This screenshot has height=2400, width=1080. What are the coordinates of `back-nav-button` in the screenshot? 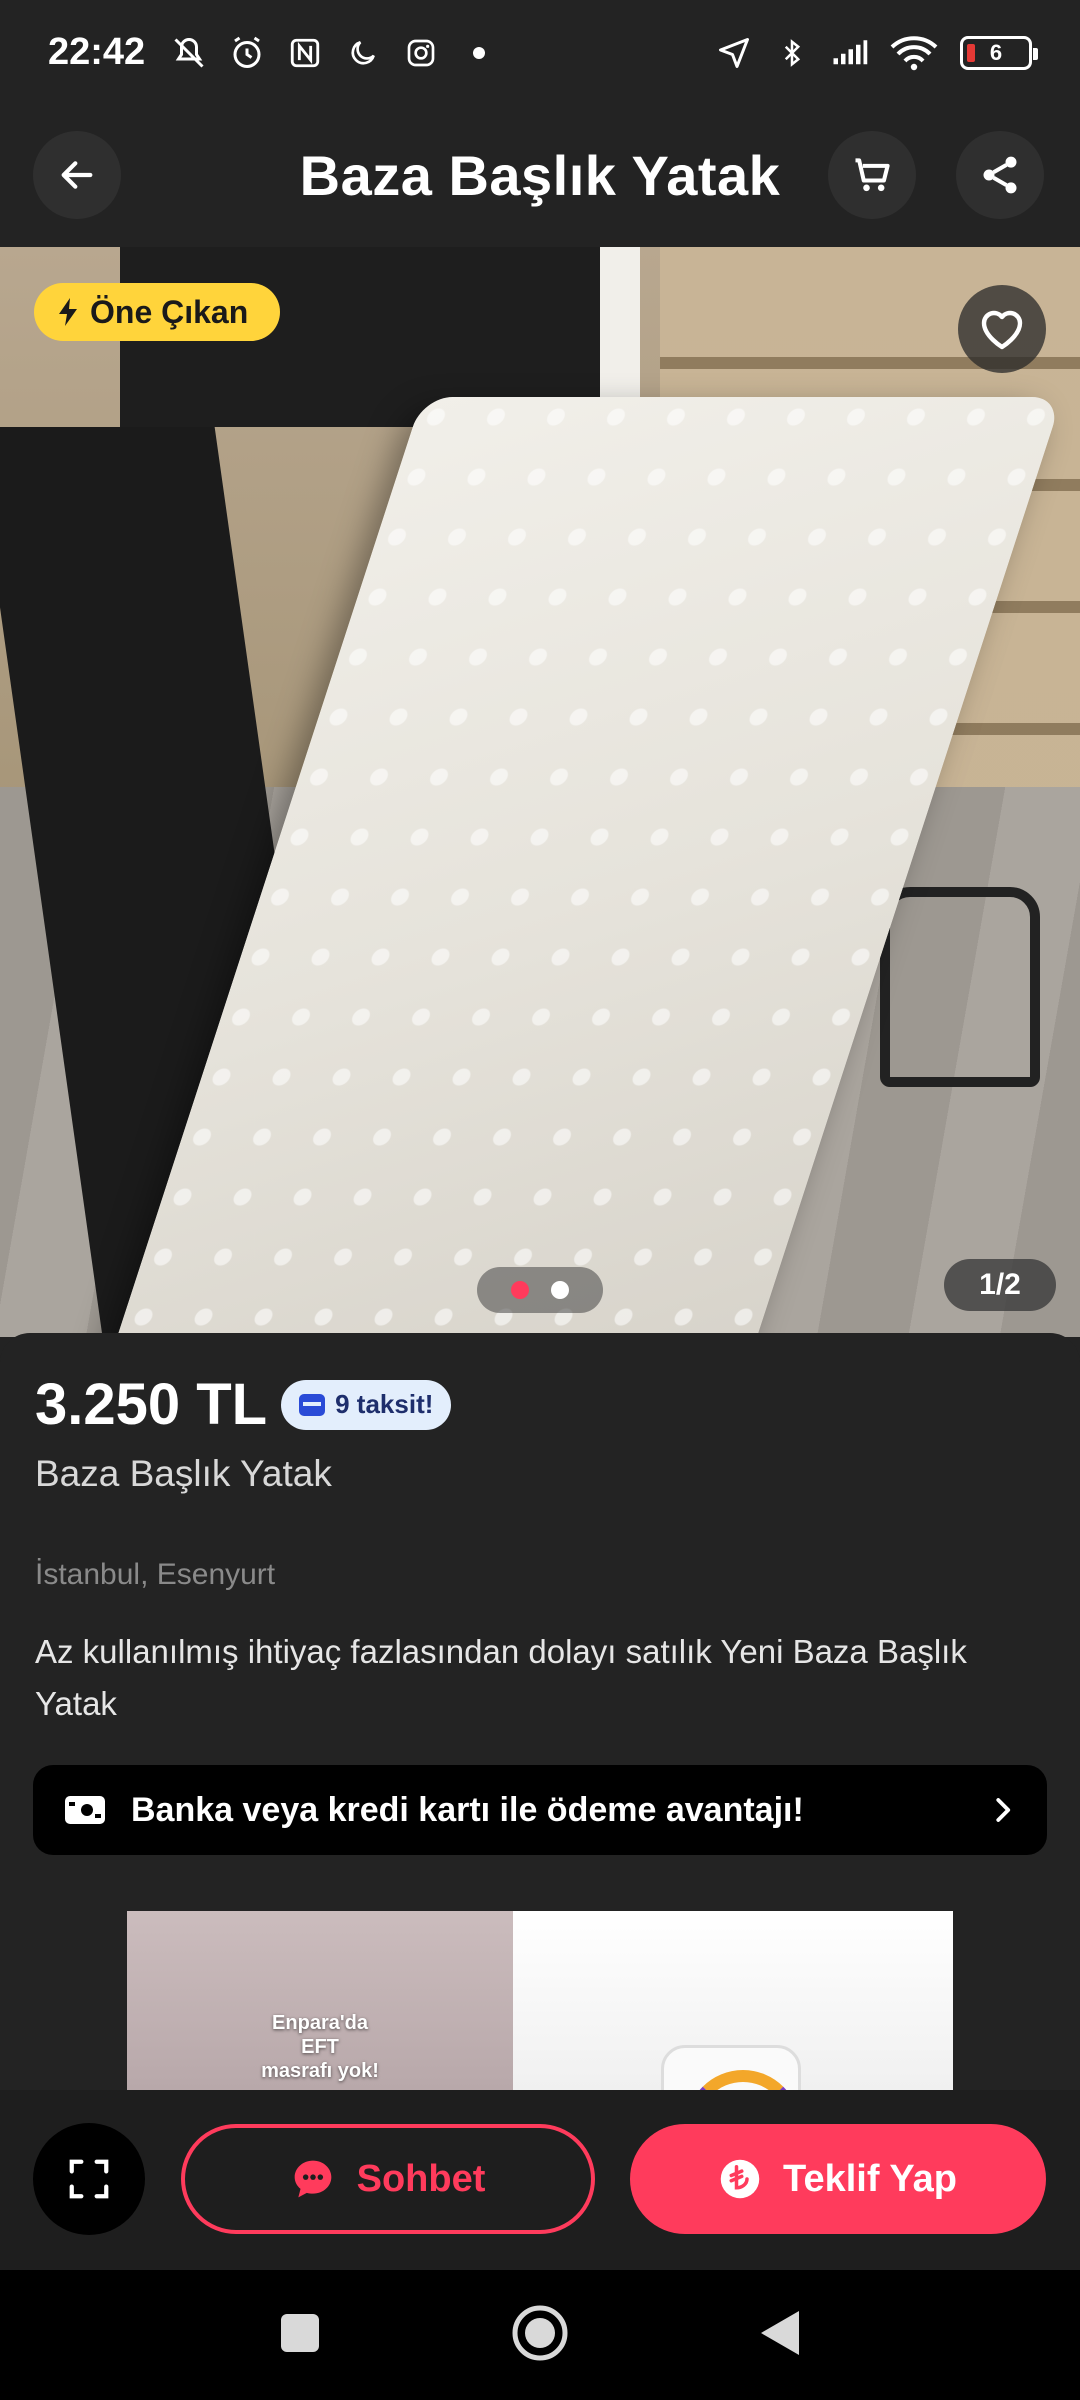 It's located at (780, 2335).